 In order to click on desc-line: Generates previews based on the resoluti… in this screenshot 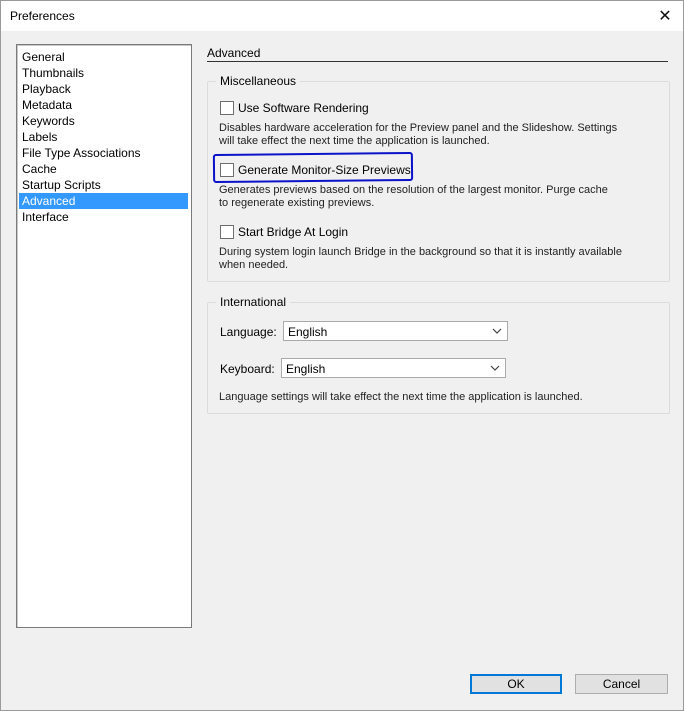, I will do `click(413, 190)`.